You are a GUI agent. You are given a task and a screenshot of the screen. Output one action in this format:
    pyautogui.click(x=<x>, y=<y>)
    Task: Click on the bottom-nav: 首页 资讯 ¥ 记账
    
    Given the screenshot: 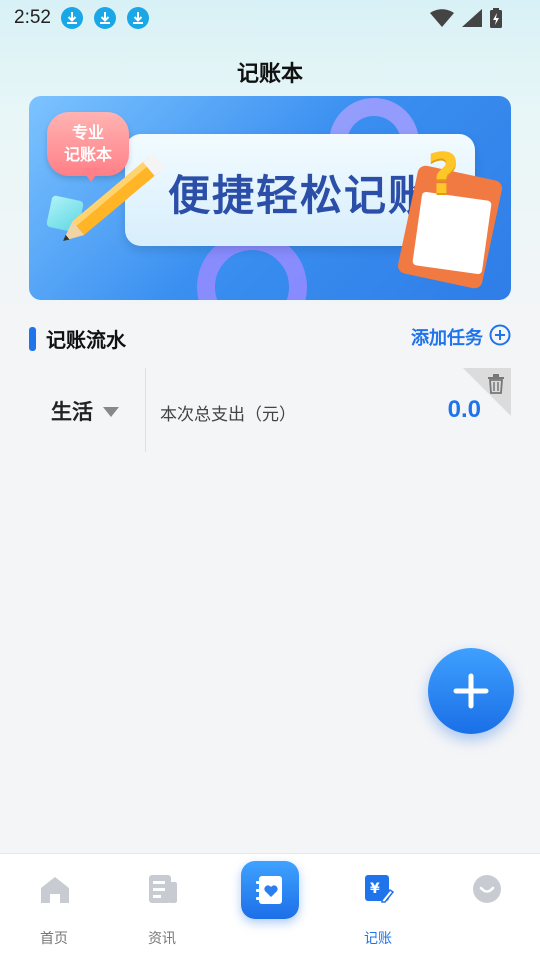 What is the action you would take?
    pyautogui.click(x=270, y=906)
    